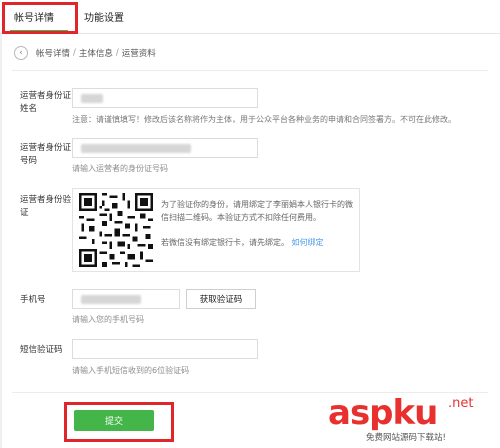 The height and width of the screenshot is (448, 500). Describe the element at coordinates (41, 350) in the screenshot. I see `sms-label: 短信验证码` at that location.